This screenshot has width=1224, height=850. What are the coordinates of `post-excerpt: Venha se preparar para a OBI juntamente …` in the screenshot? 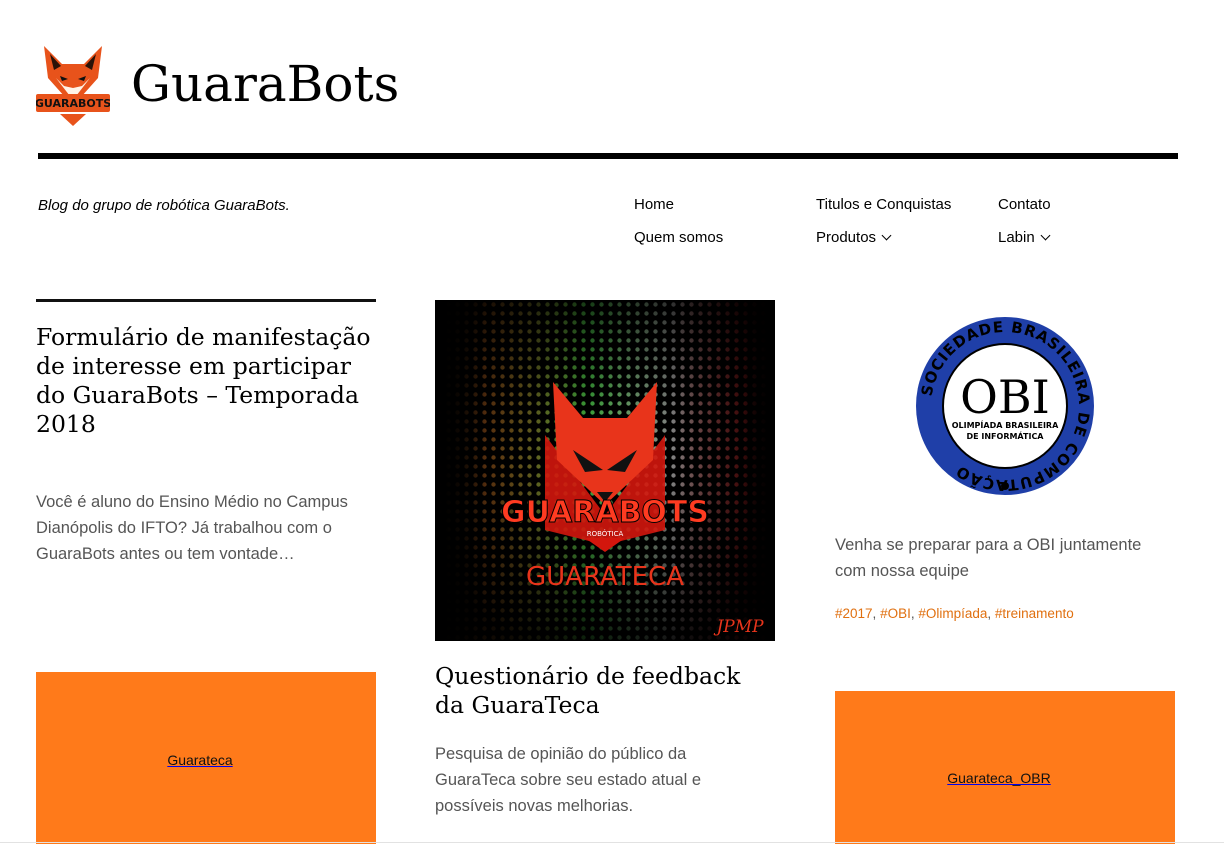 It's located at (988, 558).